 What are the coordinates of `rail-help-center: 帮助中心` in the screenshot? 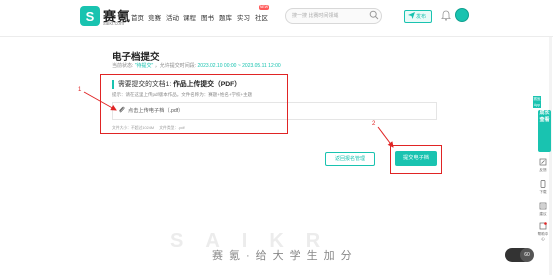 It's located at (543, 237).